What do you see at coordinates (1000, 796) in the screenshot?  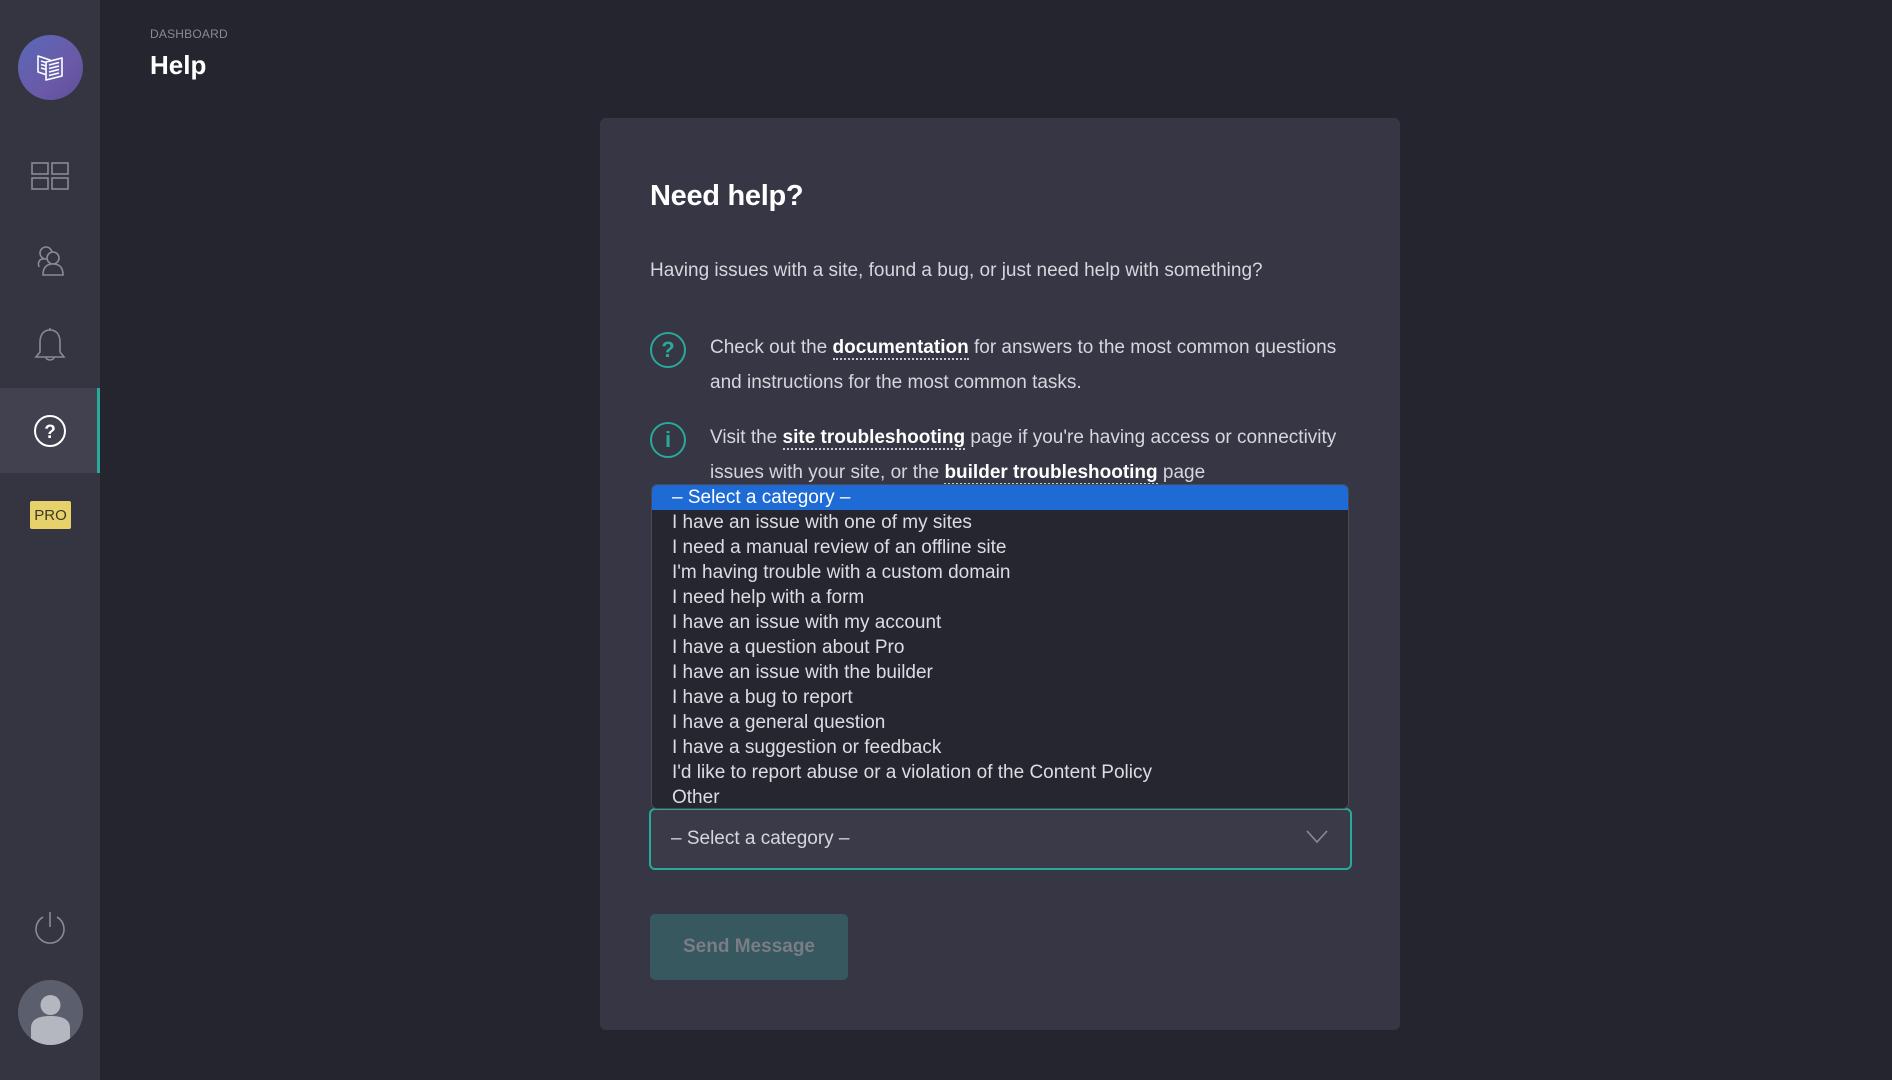 I see `dropdown-option: Other` at bounding box center [1000, 796].